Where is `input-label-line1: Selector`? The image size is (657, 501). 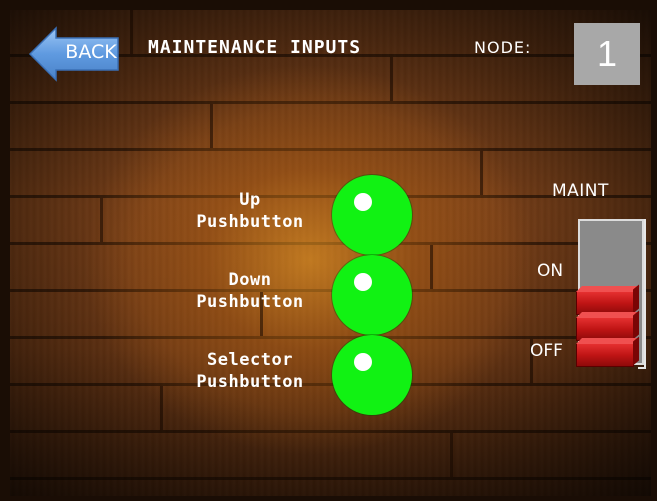
input-label-line1: Selector is located at coordinates (250, 360).